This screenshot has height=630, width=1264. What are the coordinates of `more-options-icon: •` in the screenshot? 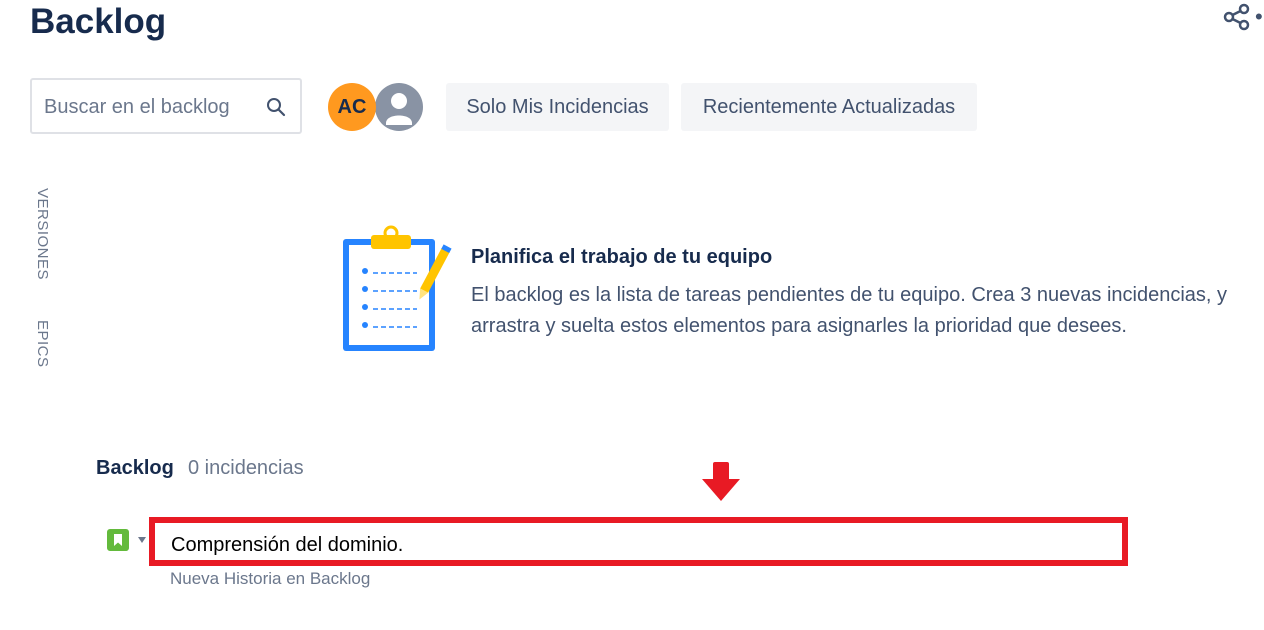 It's located at (1259, 16).